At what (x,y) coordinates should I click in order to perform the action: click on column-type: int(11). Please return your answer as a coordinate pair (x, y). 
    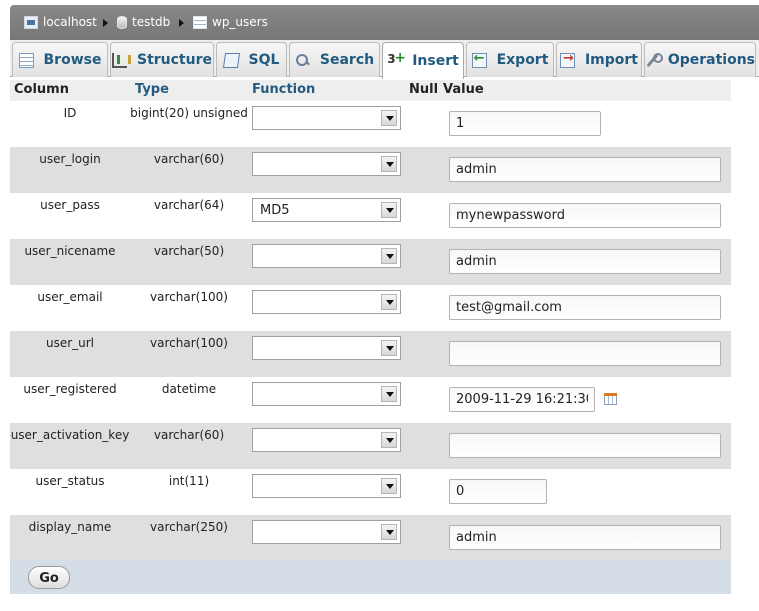
    Looking at the image, I should click on (189, 481).